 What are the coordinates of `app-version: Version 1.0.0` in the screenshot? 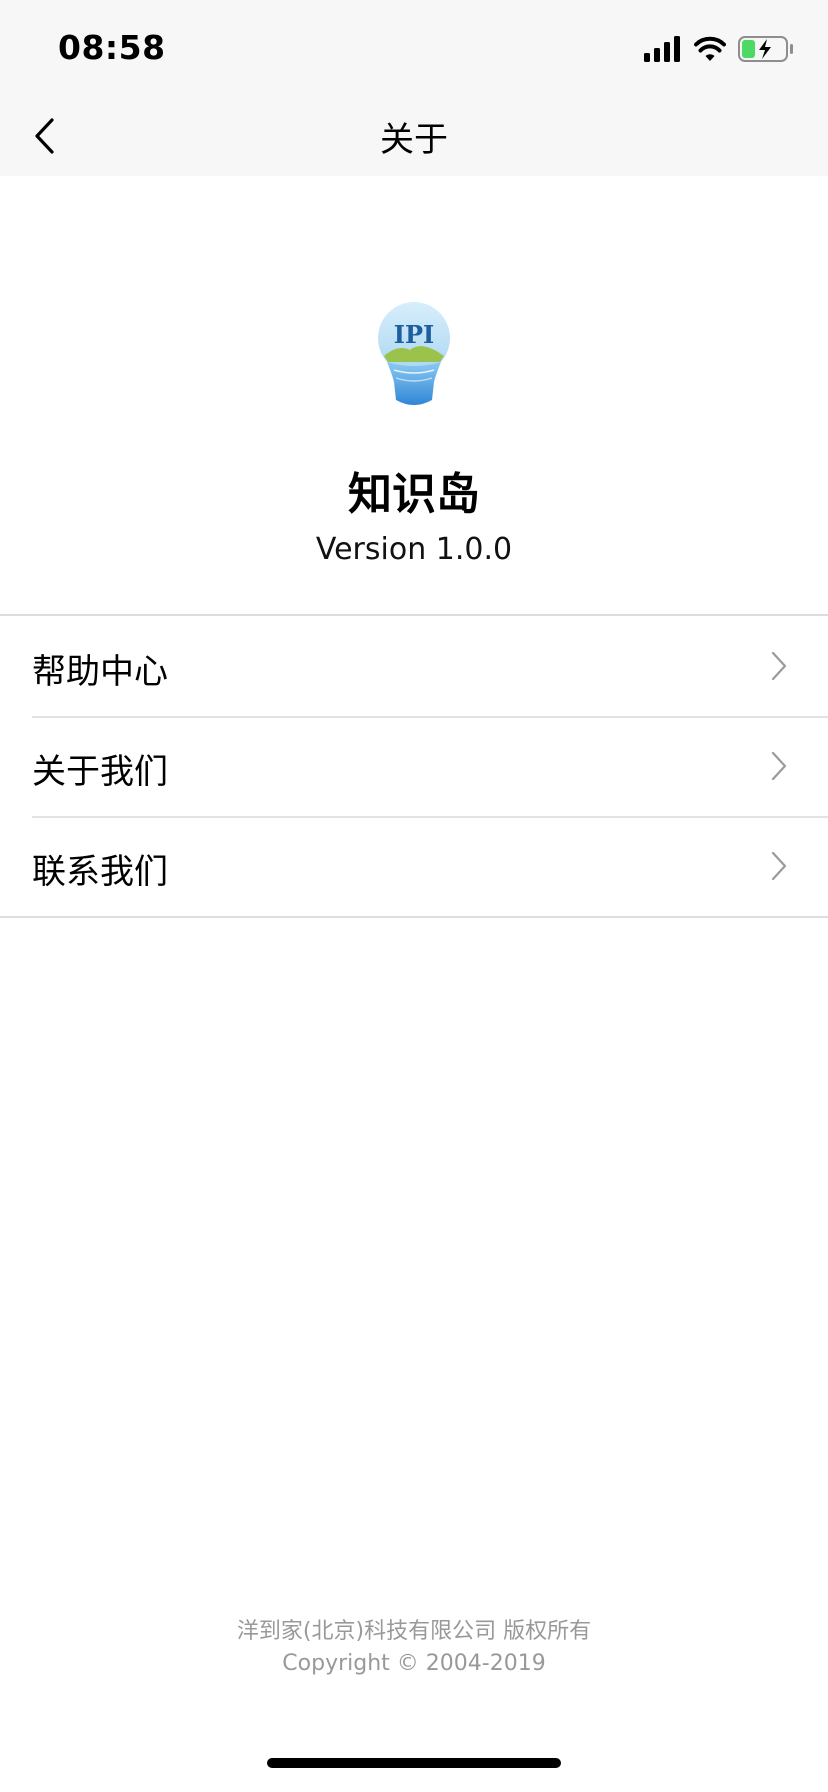 It's located at (414, 549).